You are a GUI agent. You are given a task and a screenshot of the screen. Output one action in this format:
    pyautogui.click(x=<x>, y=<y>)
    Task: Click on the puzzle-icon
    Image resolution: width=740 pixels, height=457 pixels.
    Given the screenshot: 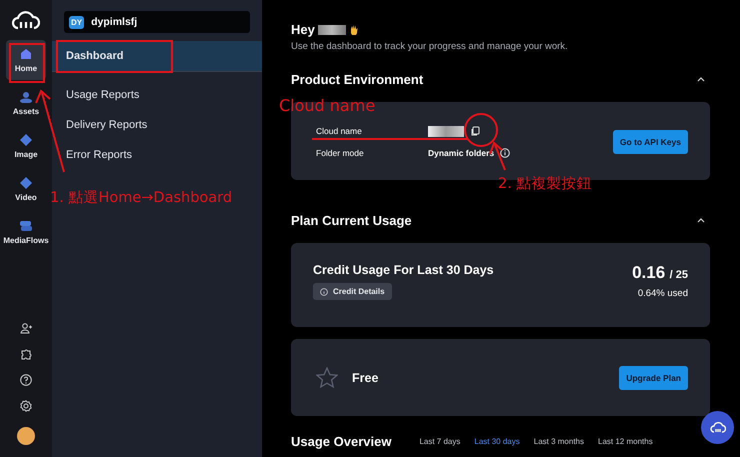 What is the action you would take?
    pyautogui.click(x=26, y=354)
    